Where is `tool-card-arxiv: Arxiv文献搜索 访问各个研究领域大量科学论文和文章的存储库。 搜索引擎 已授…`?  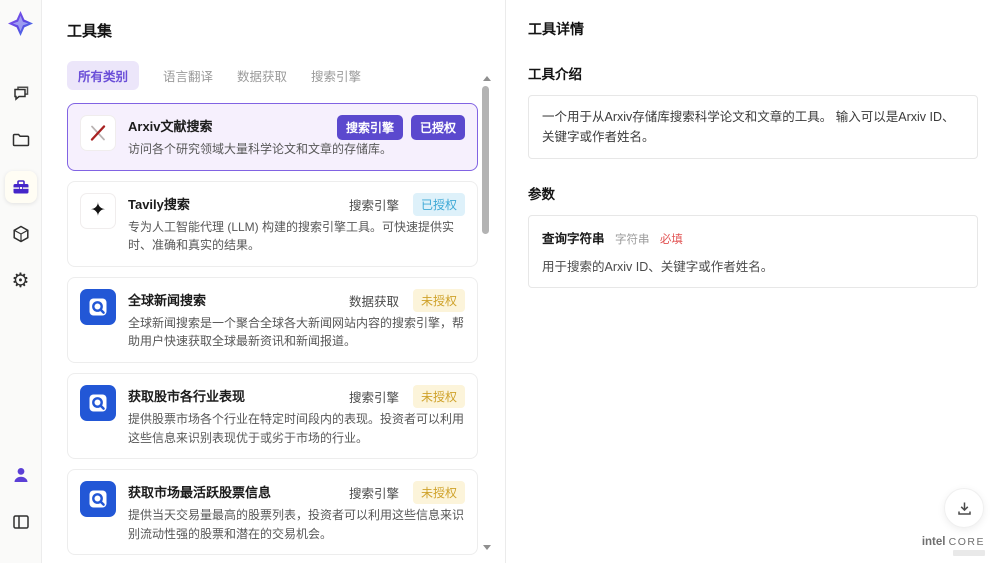
tool-card-arxiv: Arxiv文献搜索 访问各个研究领域大量科学论文和文章的存储库。 搜索引擎 已授… is located at coordinates (272, 137).